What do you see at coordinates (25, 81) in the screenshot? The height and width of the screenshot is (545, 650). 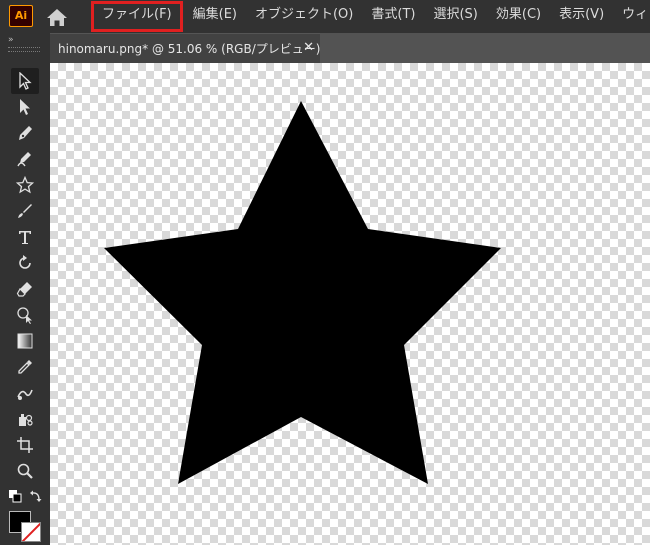 I see `selection-tool-icon` at bounding box center [25, 81].